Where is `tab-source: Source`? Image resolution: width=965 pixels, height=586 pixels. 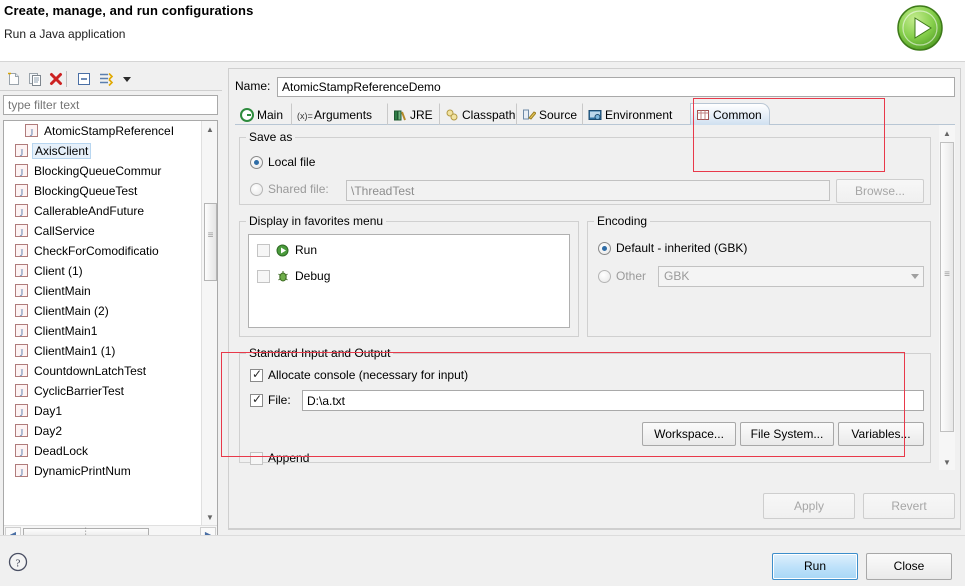 tab-source: Source is located at coordinates (550, 114).